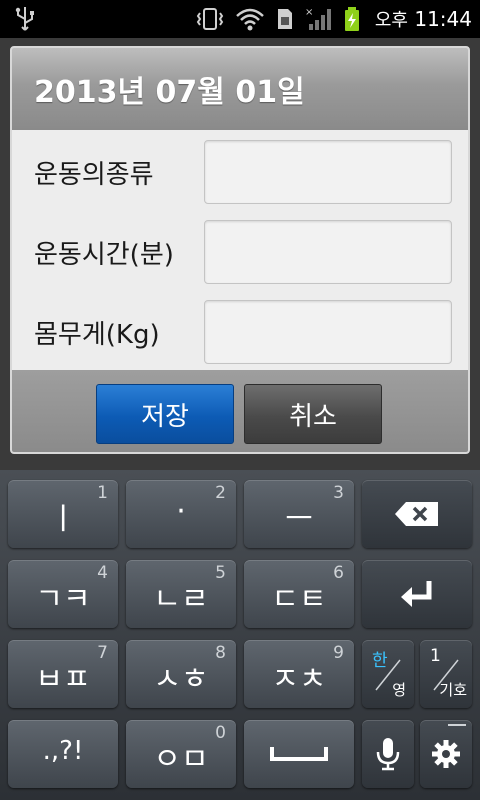 This screenshot has height=800, width=480. Describe the element at coordinates (165, 414) in the screenshot. I see `save-button: 저장` at that location.